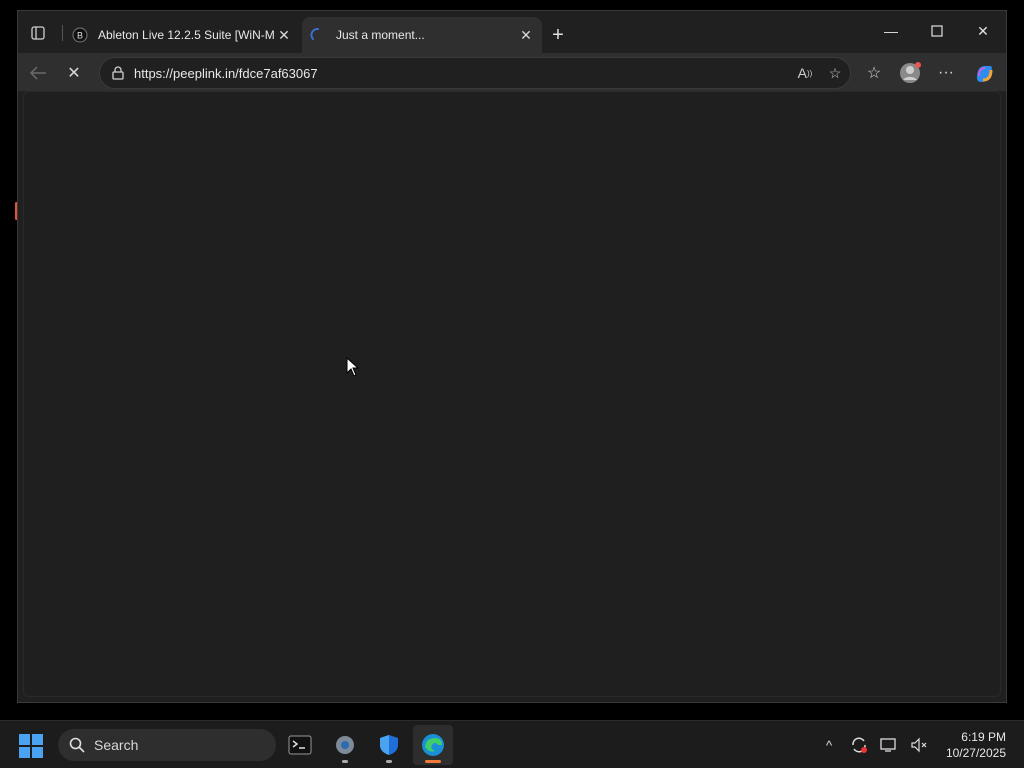 The width and height of the screenshot is (1024, 768). I want to click on read-aloud-icon: A)), so click(805, 73).